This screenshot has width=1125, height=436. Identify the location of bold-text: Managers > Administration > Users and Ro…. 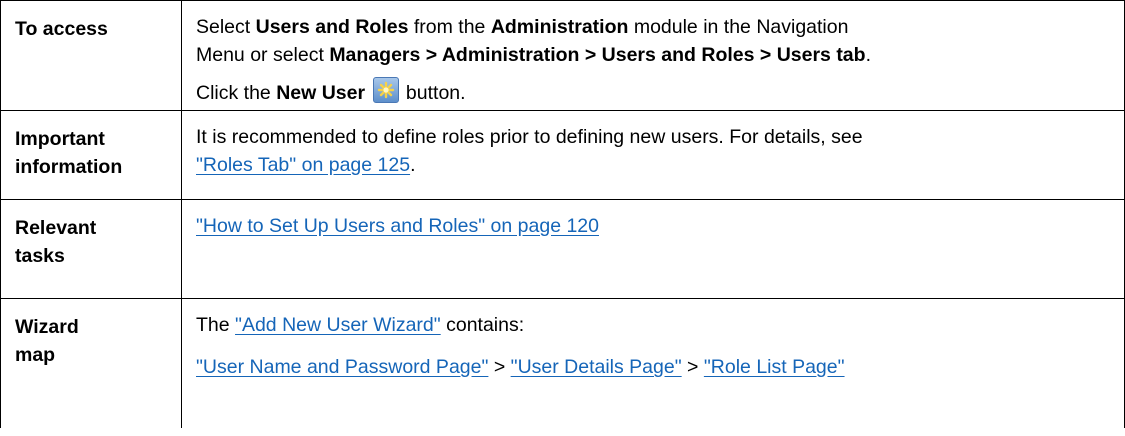
(597, 55).